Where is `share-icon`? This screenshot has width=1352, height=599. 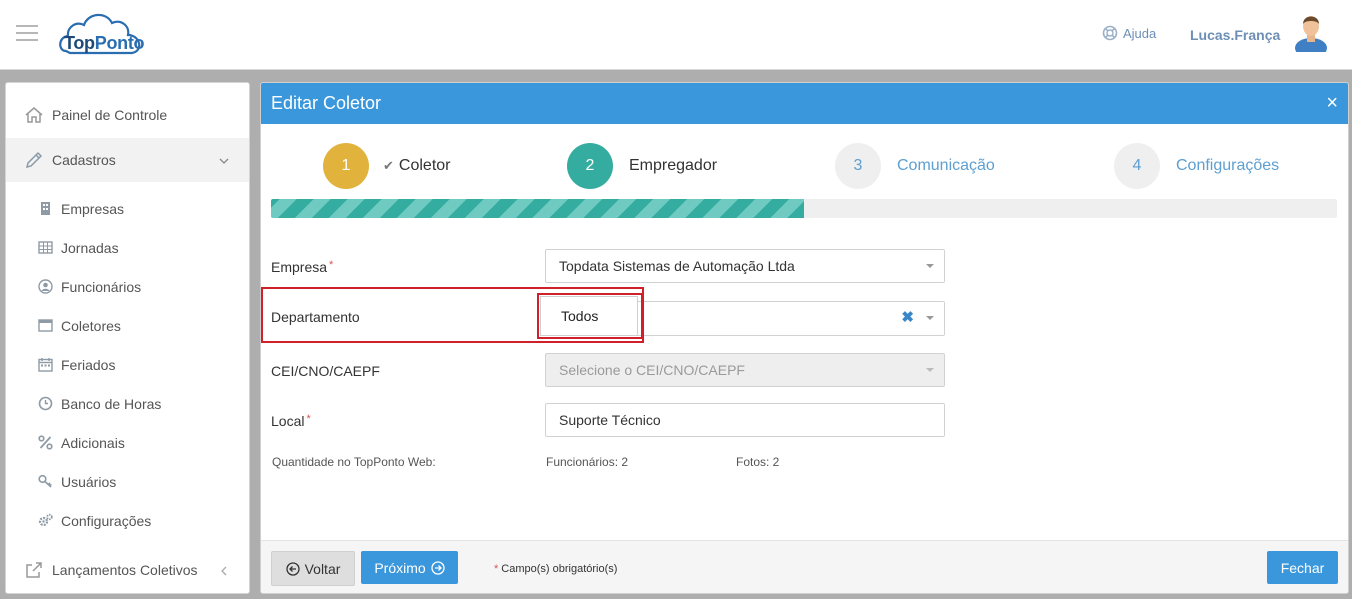
share-icon is located at coordinates (34, 570).